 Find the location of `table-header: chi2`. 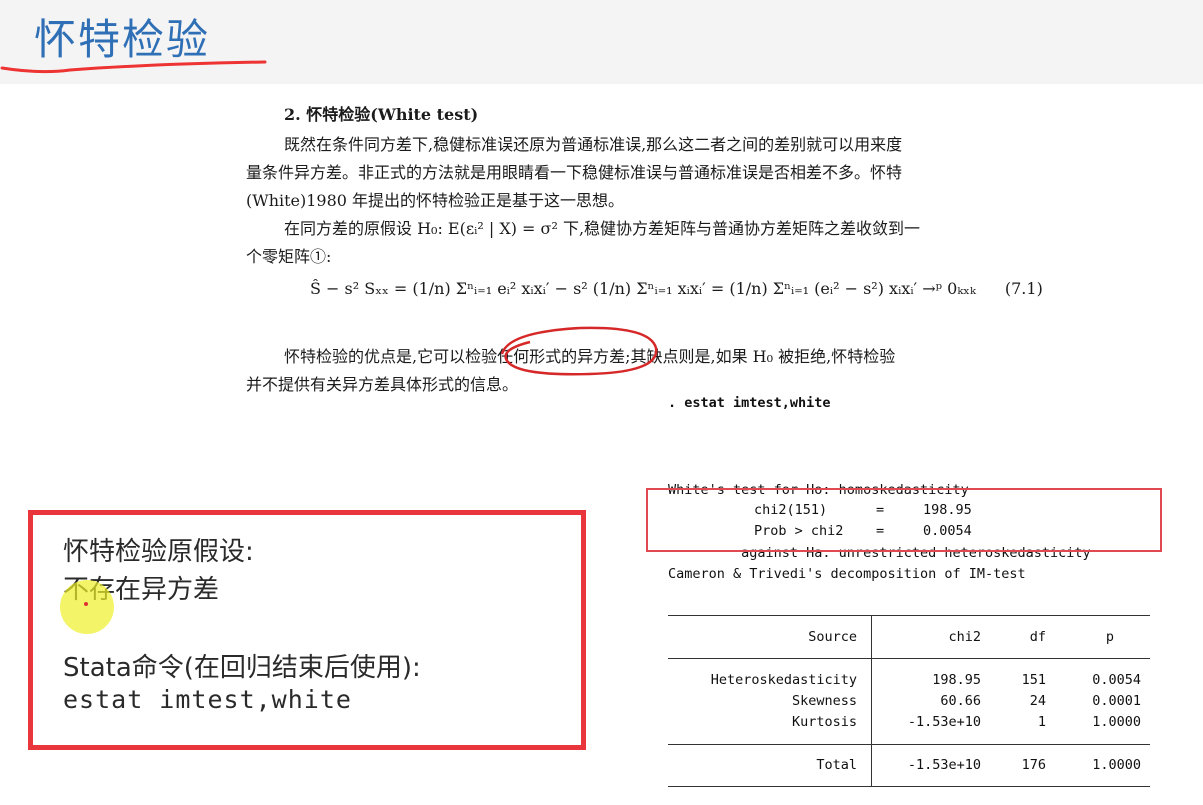

table-header: chi2 is located at coordinates (964, 637).